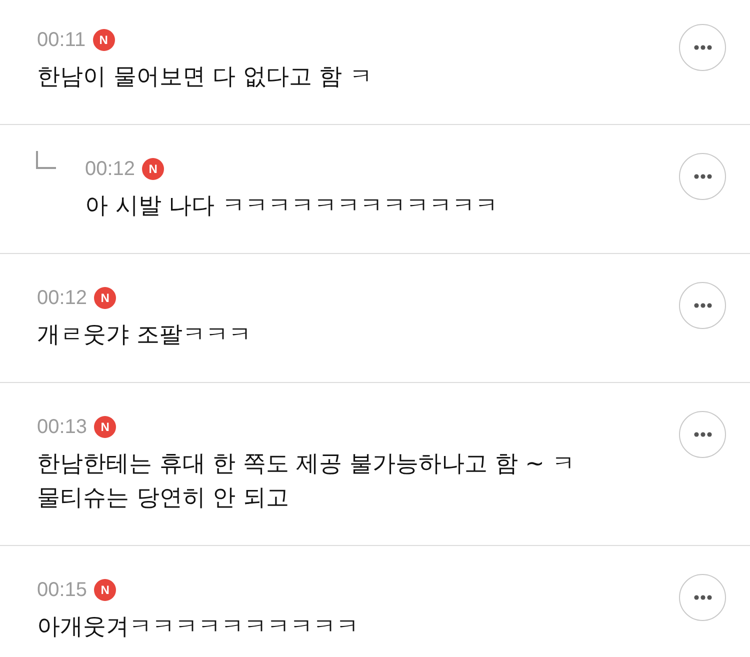 The height and width of the screenshot is (657, 750). I want to click on comment-text: 한남한테는 휴대 한 쪽도 제공 불가능하나고 함 ~ ㅋ 물티슈는 당연히 안 되고, so click(306, 481).